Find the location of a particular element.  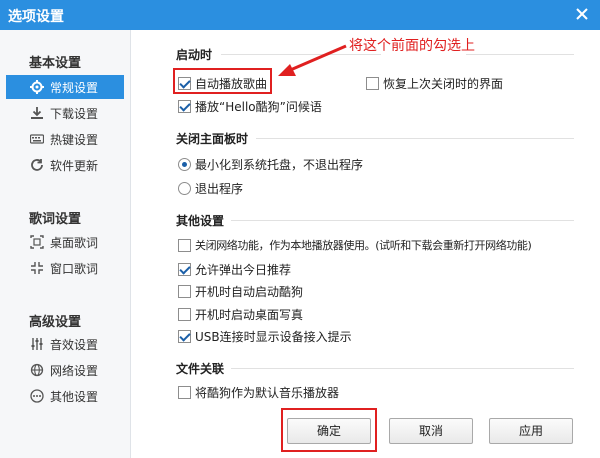

default-player-option: 将酷狗作为默认音乐播放器 is located at coordinates (258, 392).